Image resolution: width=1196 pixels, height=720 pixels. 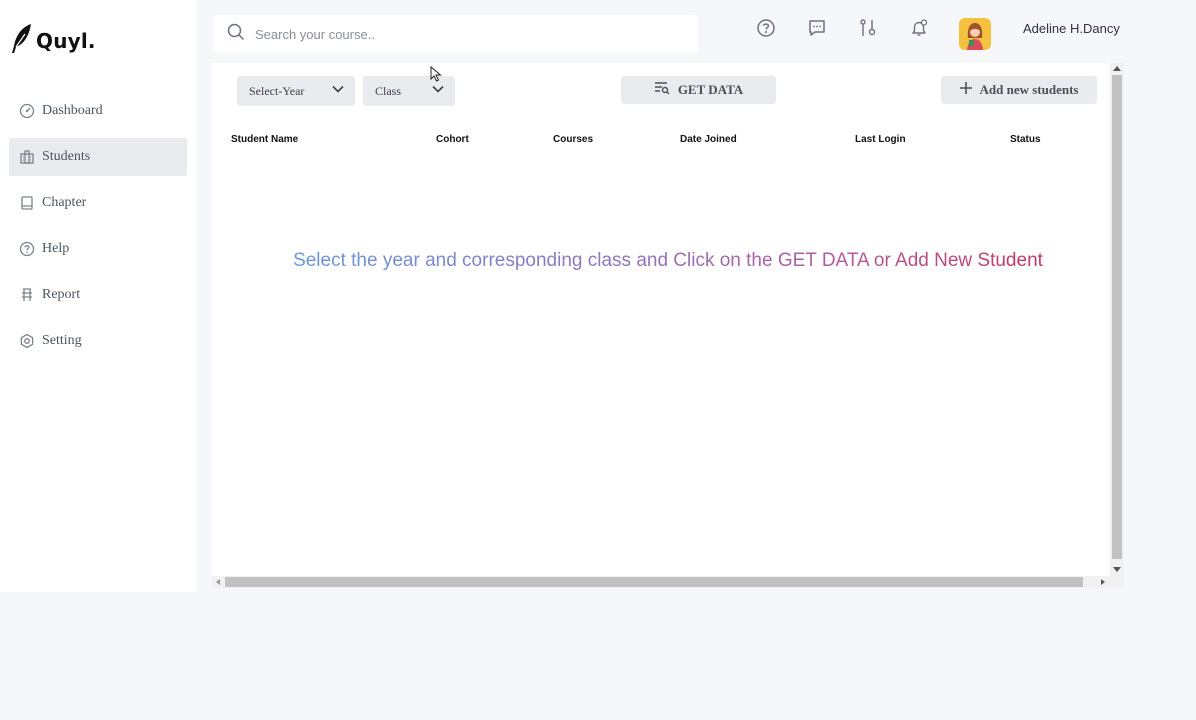 I want to click on filter-icon, so click(x=868, y=28).